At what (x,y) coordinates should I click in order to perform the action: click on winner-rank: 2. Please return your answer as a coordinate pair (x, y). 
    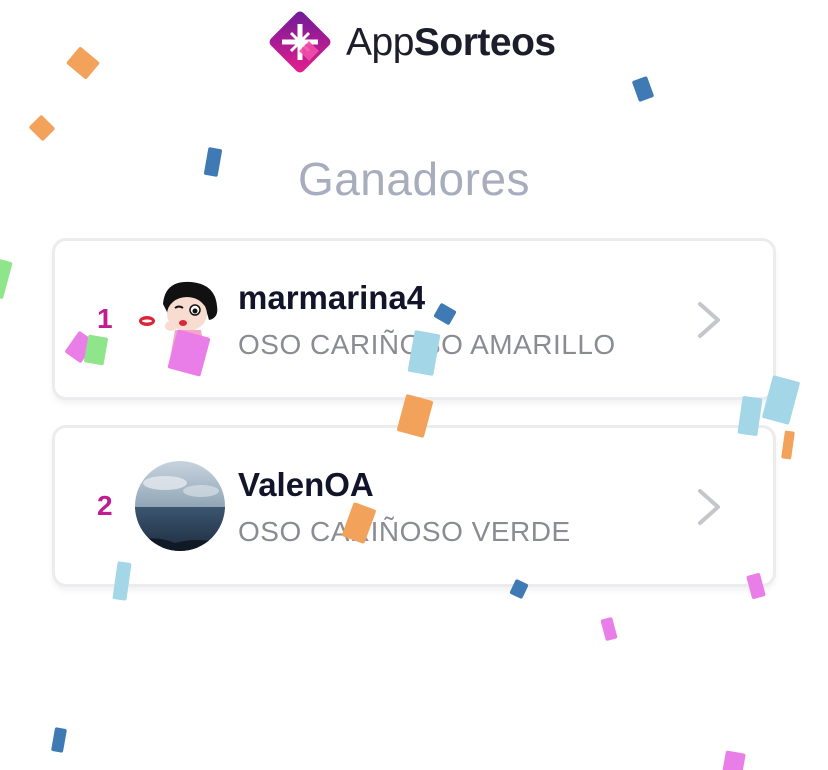
    Looking at the image, I should click on (105, 505).